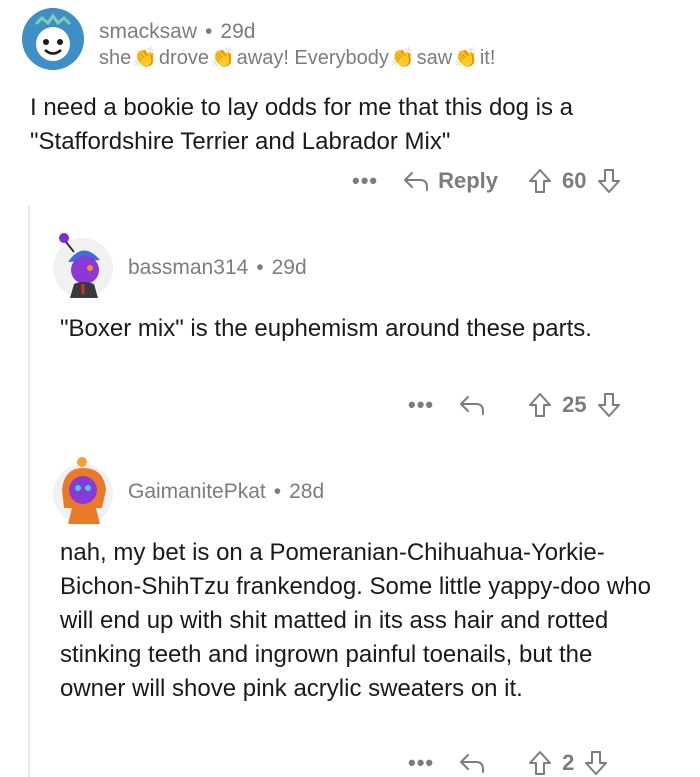 The height and width of the screenshot is (777, 700). What do you see at coordinates (83, 265) in the screenshot?
I see `avatar-bassman314` at bounding box center [83, 265].